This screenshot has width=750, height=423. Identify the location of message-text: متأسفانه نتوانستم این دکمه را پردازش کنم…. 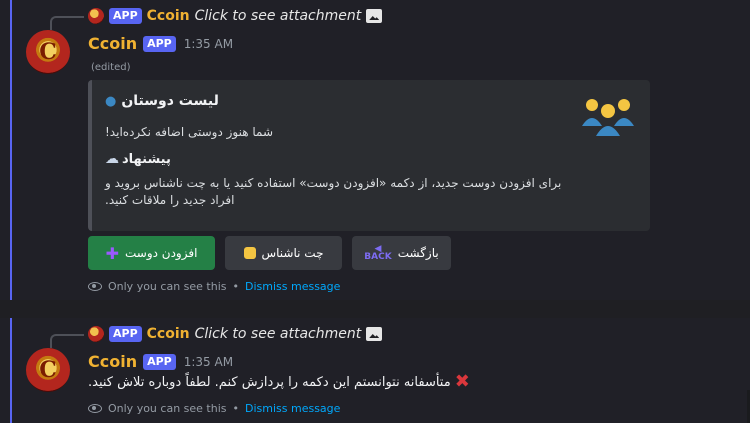
(269, 382).